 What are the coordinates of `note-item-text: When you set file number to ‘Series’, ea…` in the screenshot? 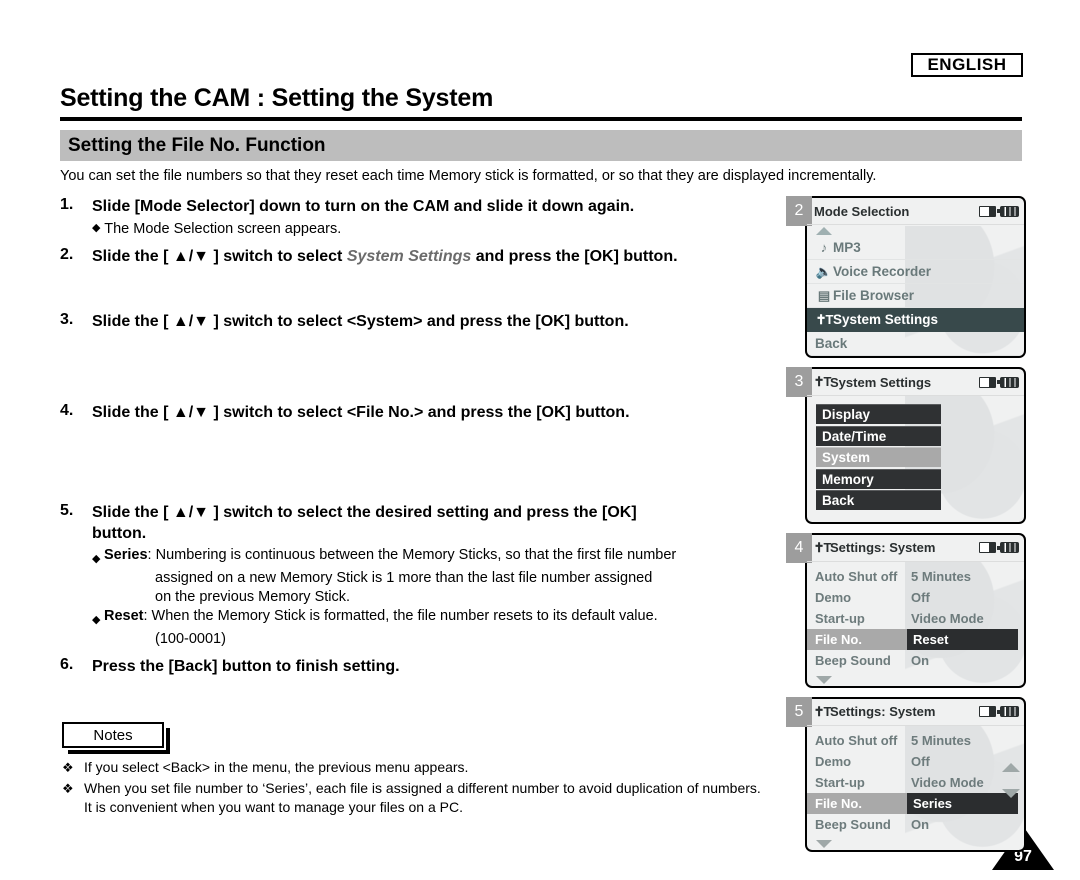 It's located at (422, 797).